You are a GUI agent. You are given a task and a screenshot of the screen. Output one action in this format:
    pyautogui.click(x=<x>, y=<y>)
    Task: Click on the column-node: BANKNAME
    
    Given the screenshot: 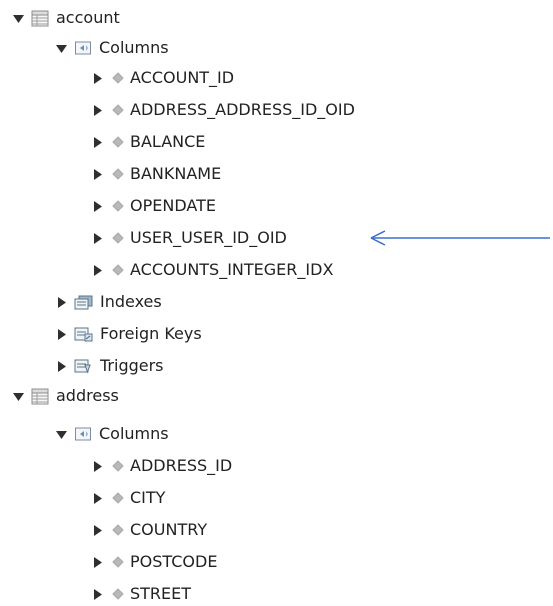 What is the action you would take?
    pyautogui.click(x=156, y=174)
    